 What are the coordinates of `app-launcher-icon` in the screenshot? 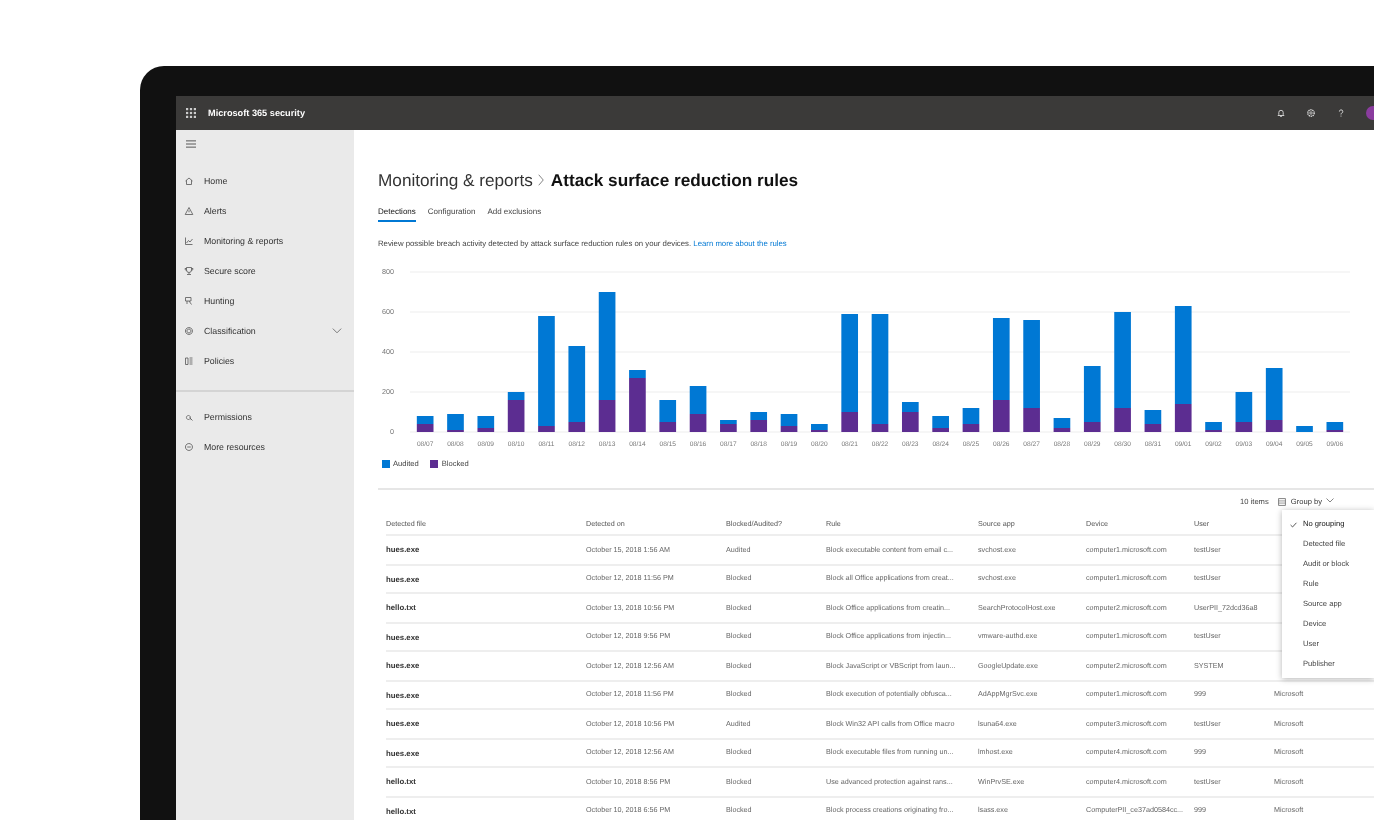 It's located at (191, 113).